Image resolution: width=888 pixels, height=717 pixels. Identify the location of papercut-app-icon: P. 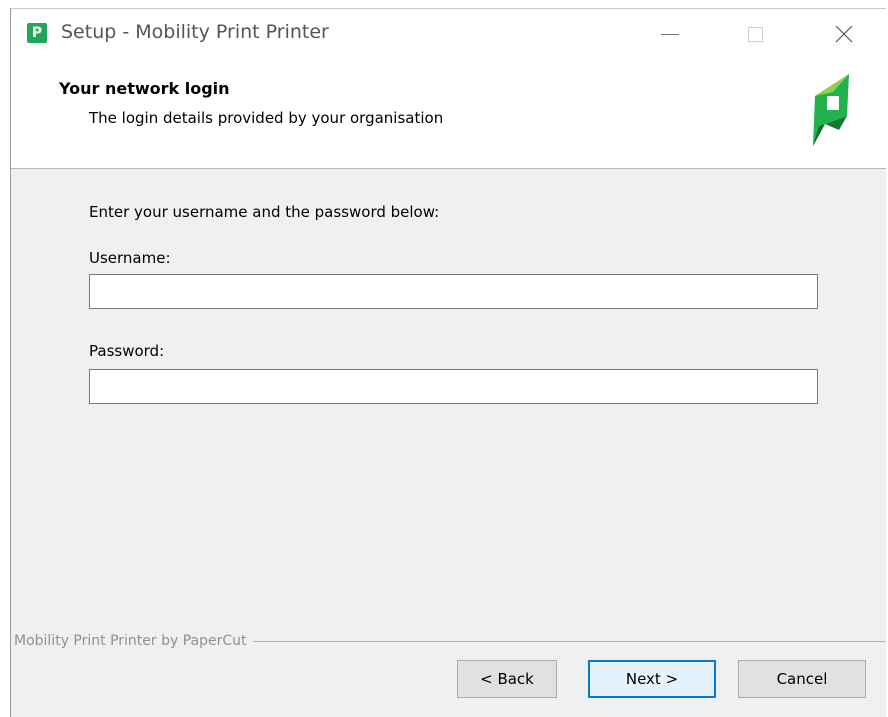
(37, 33).